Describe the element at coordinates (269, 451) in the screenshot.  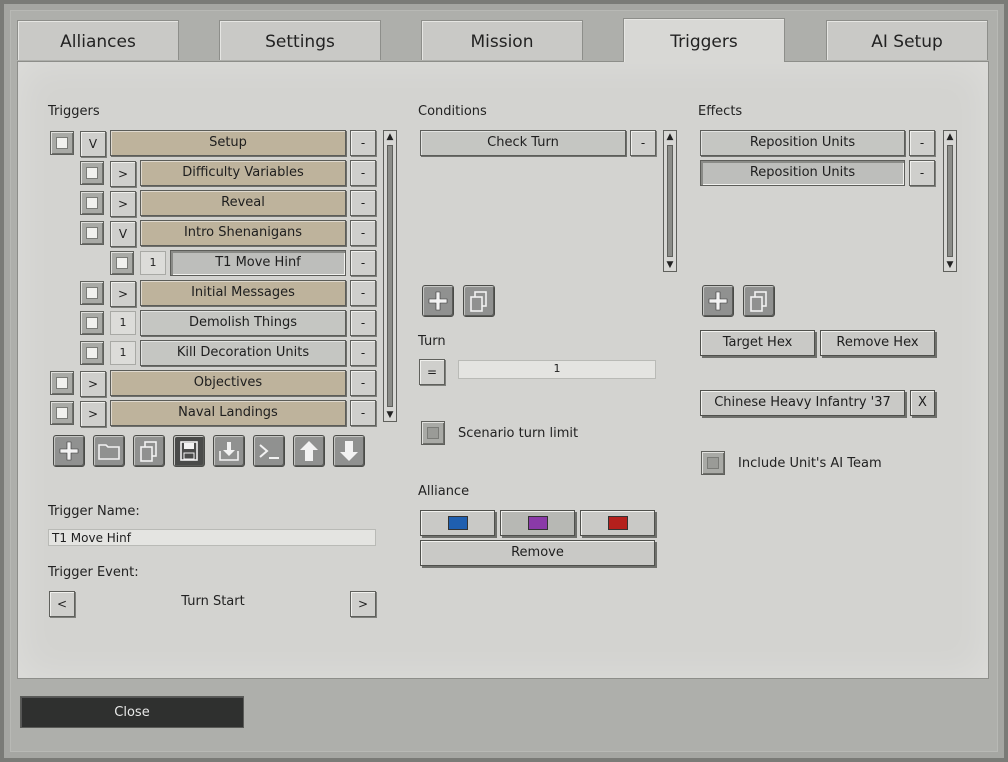
I see `console-button` at that location.